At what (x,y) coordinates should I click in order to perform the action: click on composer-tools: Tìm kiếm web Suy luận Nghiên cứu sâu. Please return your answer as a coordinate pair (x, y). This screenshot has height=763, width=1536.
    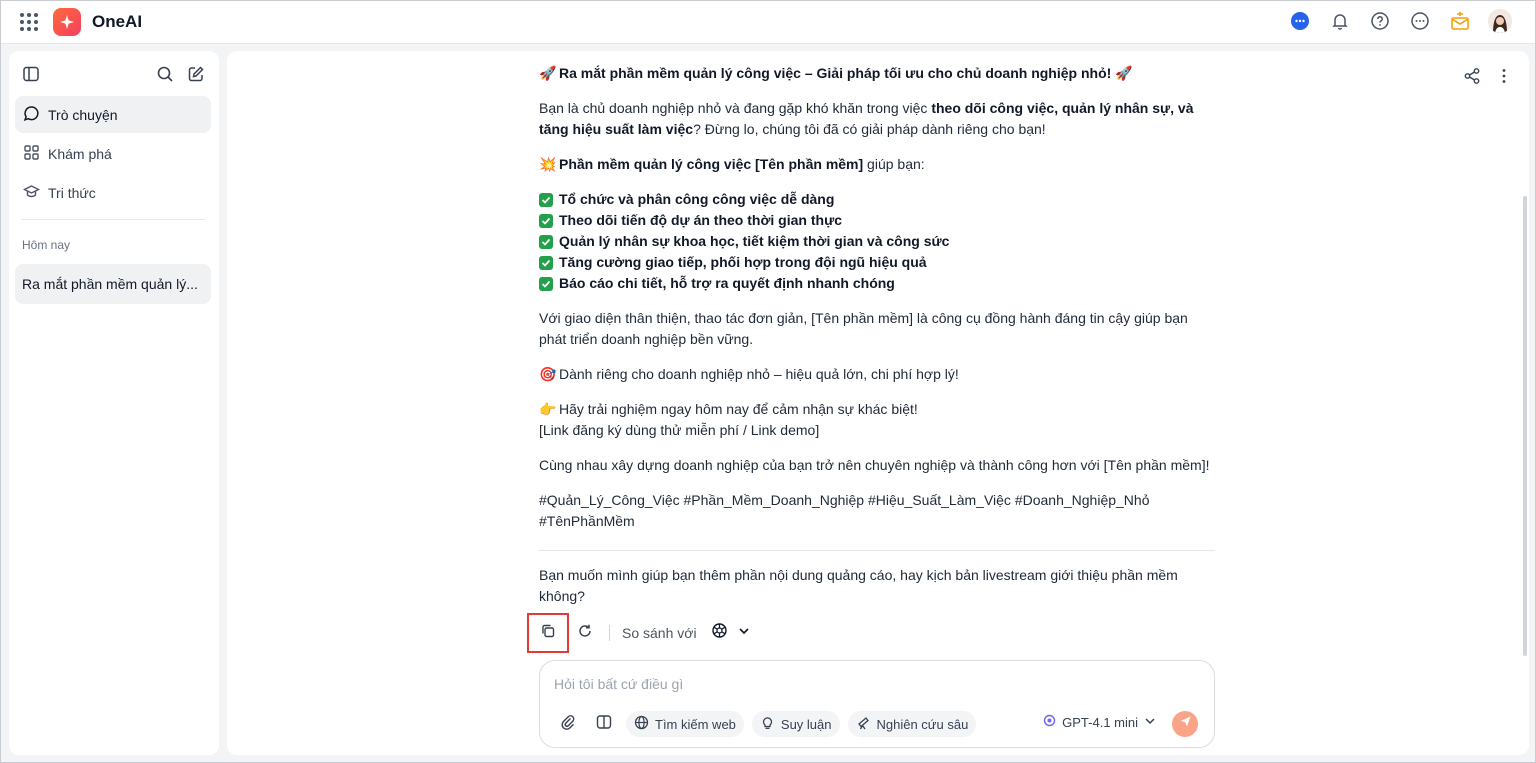
    Looking at the image, I should click on (765, 724).